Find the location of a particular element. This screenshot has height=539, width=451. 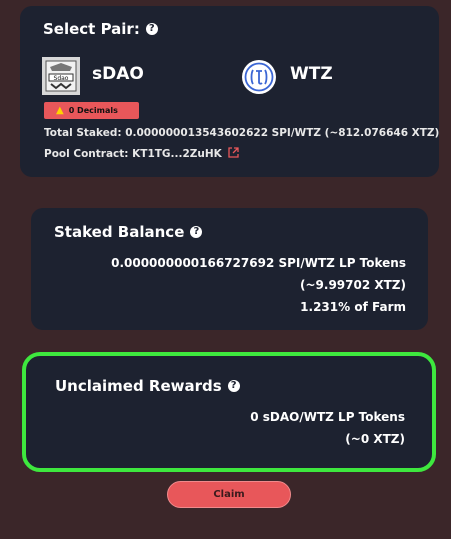

warning-icon: ▲ is located at coordinates (60, 110).